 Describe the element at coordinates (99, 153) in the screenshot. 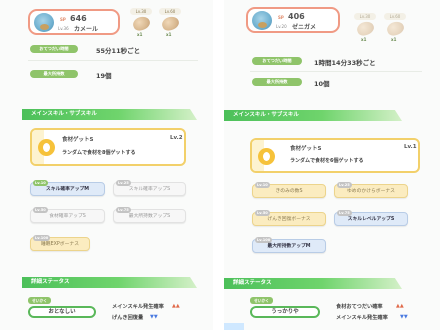

I see `main-skill-description: ランダムで食材を8個ゲットする` at that location.